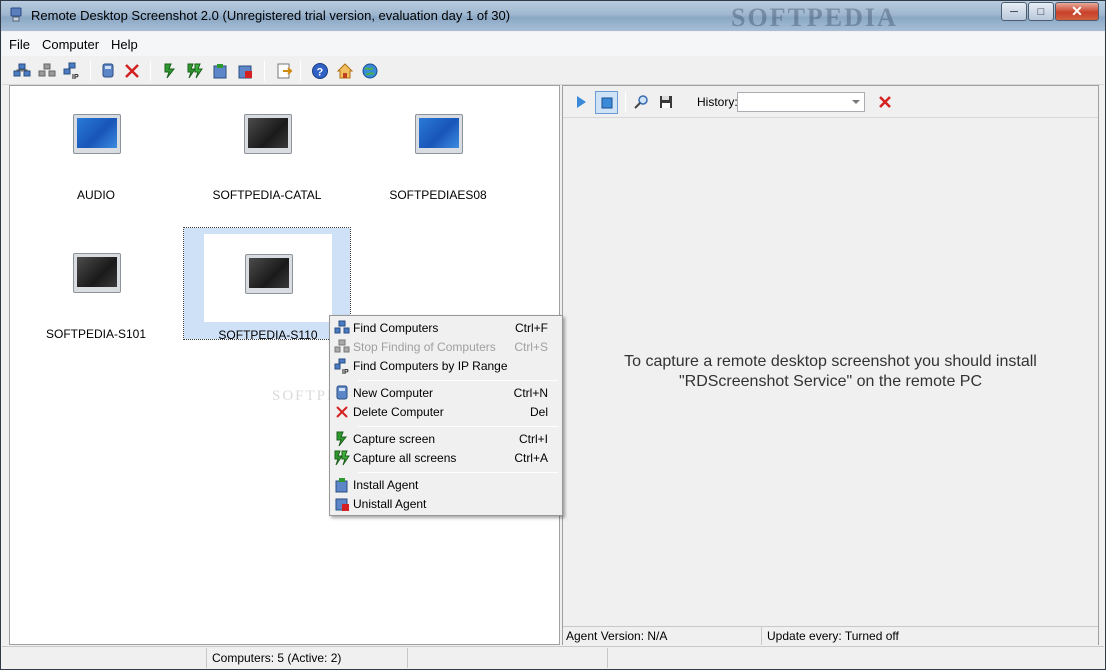  I want to click on agent-version: Agent Version: N/A, so click(617, 636).